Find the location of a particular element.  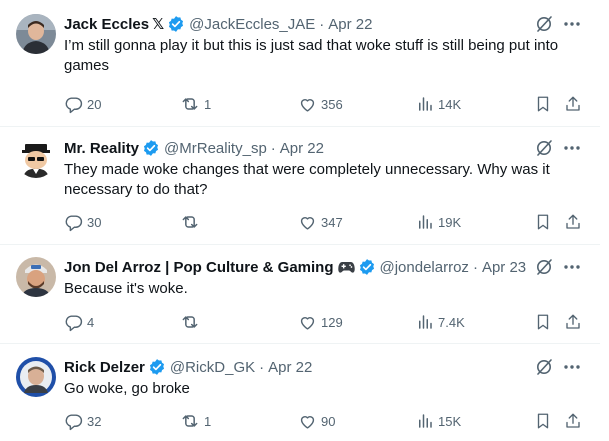

views-button: 19K is located at coordinates (438, 222).